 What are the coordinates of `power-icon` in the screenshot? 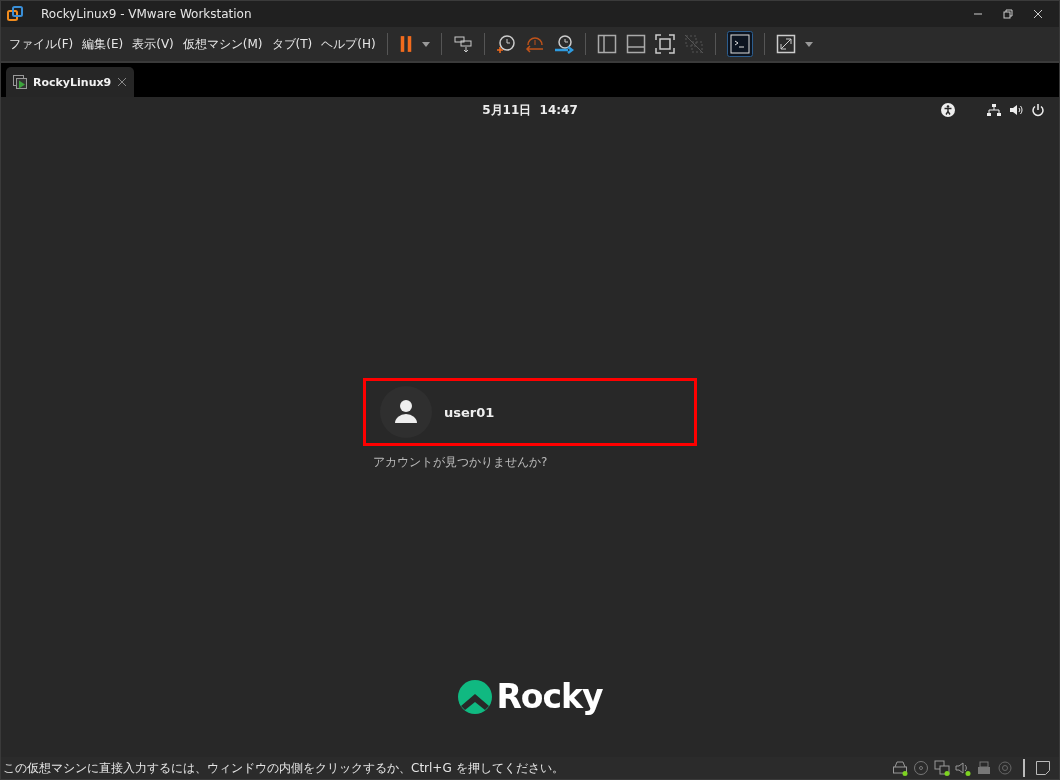 It's located at (1038, 110).